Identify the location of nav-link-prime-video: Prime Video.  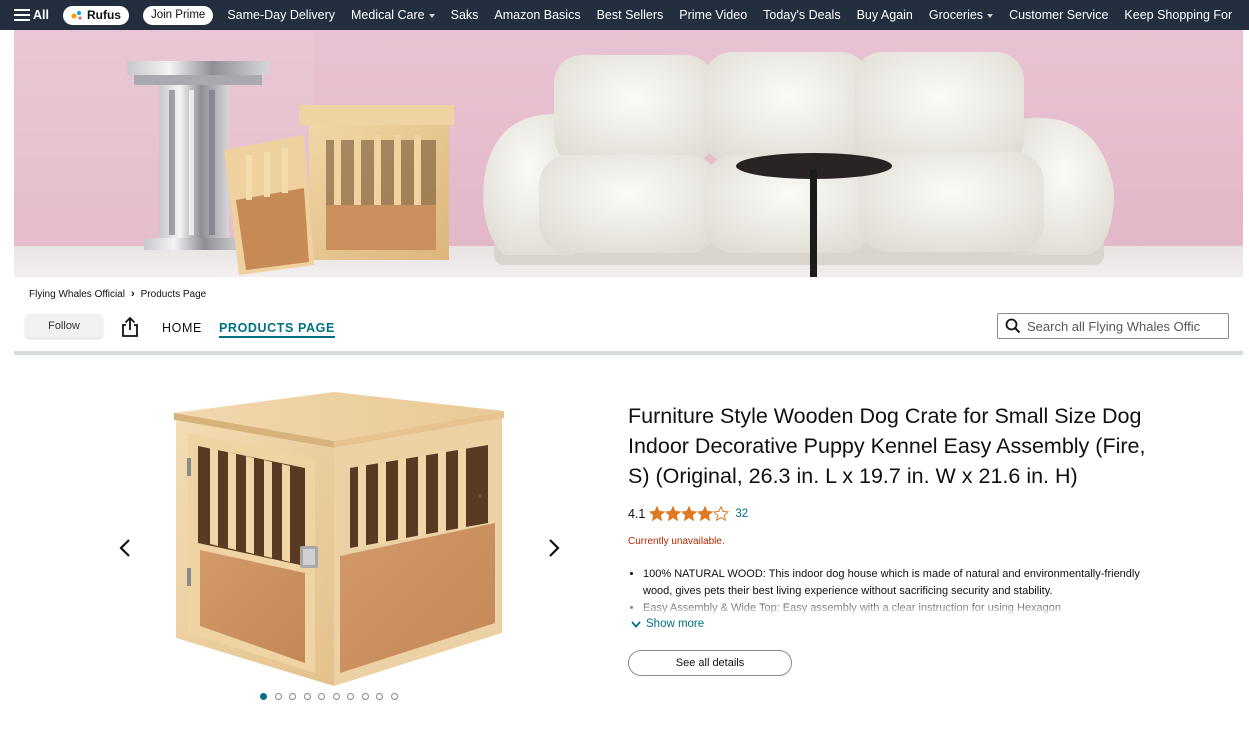
(713, 15).